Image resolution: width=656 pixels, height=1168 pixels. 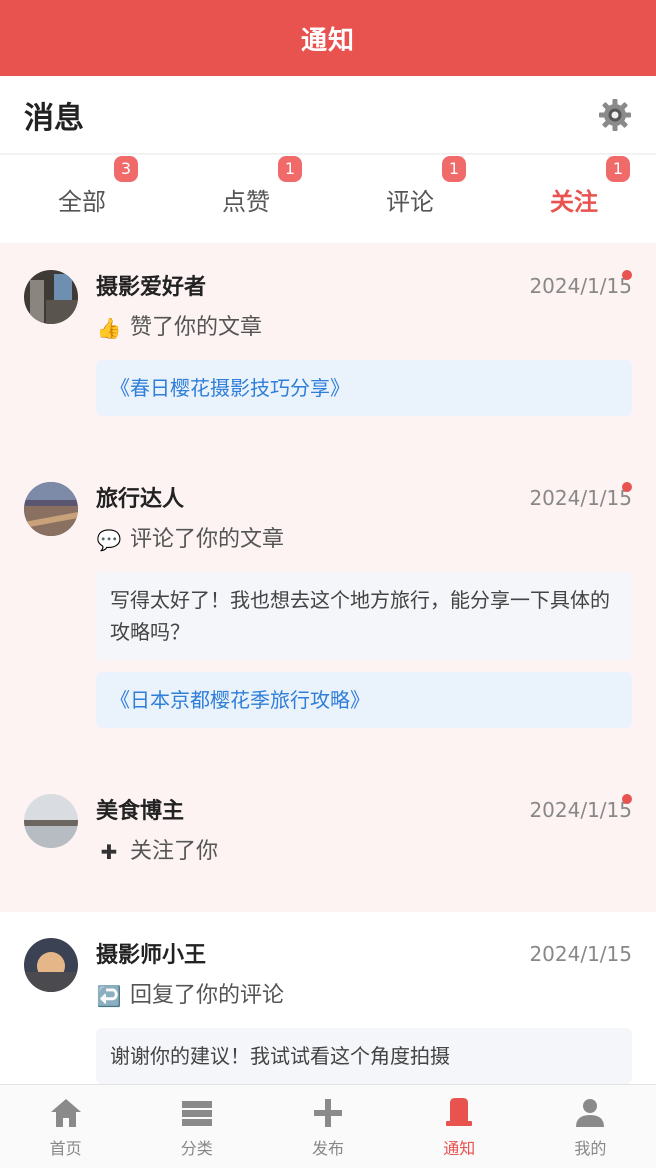 I want to click on nav-label: 首页, so click(x=65, y=1148).